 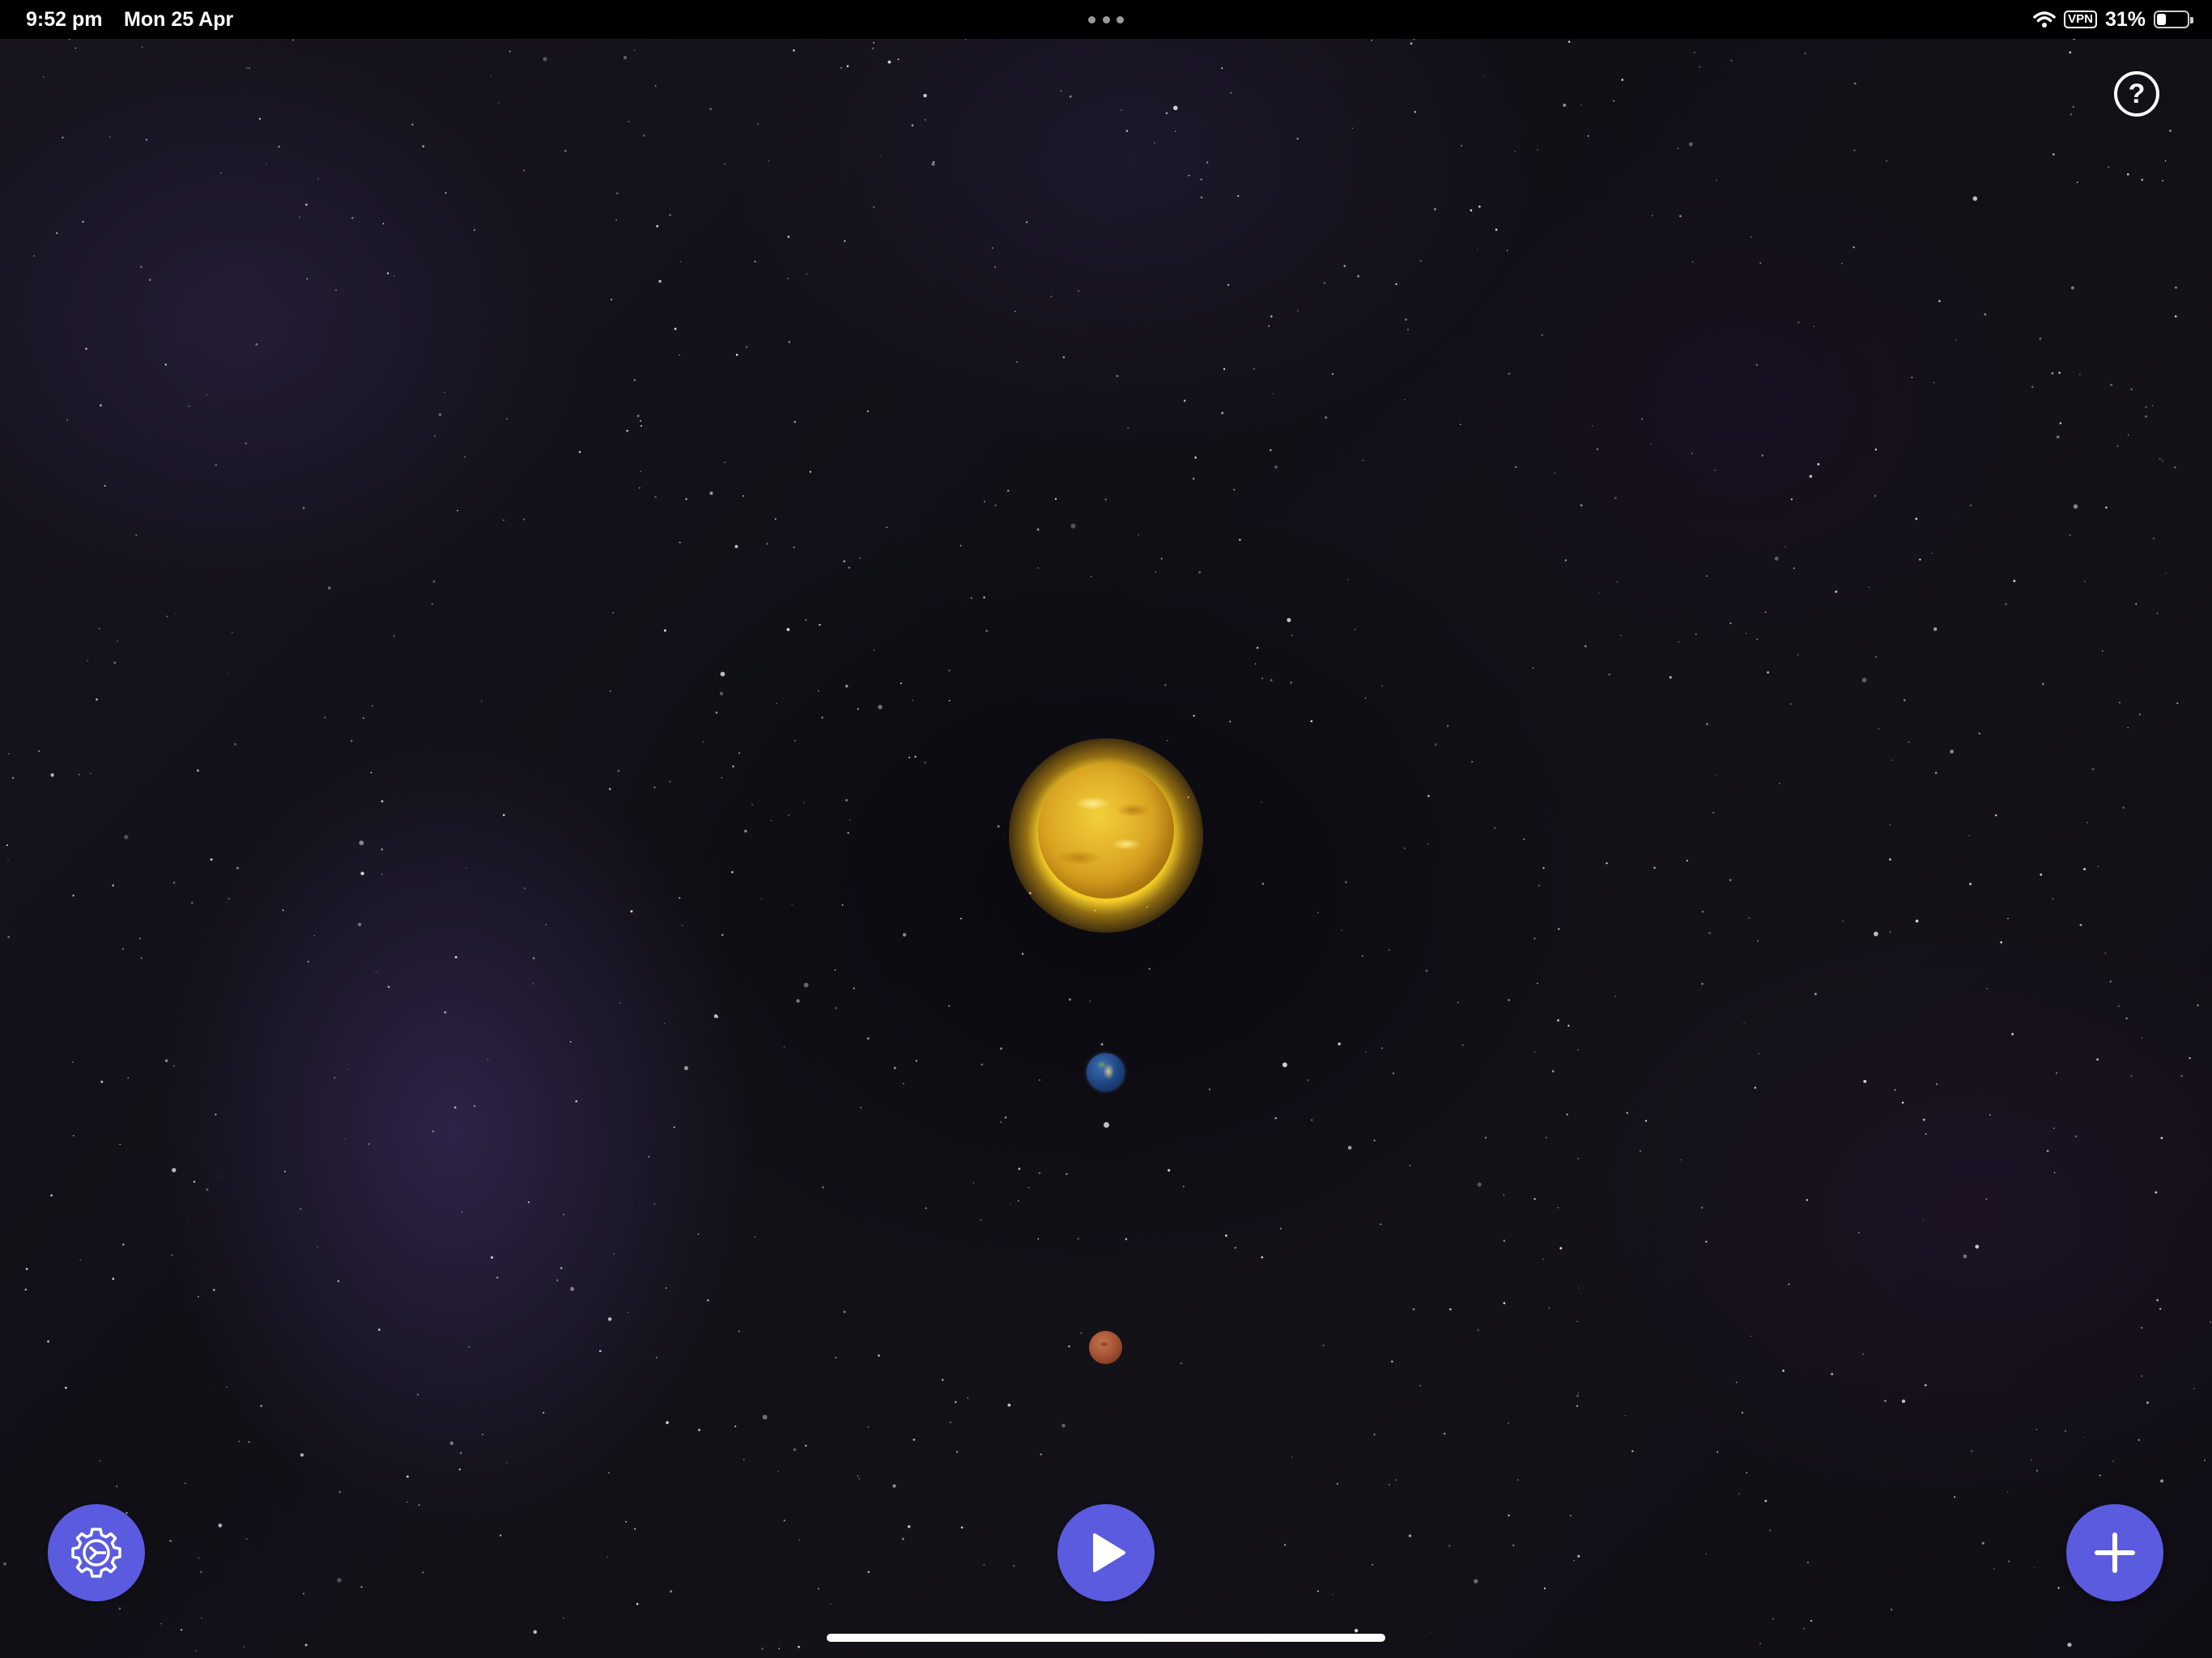 What do you see at coordinates (2136, 94) in the screenshot?
I see `help-button: ?` at bounding box center [2136, 94].